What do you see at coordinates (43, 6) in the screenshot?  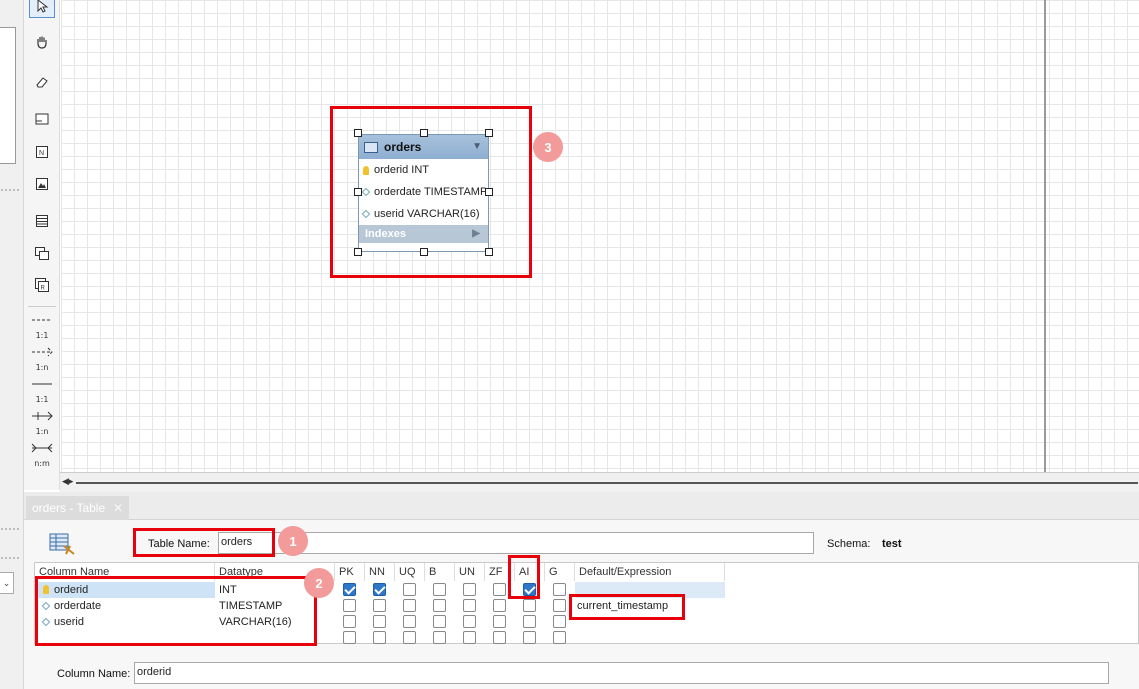 I see `pointer-icon` at bounding box center [43, 6].